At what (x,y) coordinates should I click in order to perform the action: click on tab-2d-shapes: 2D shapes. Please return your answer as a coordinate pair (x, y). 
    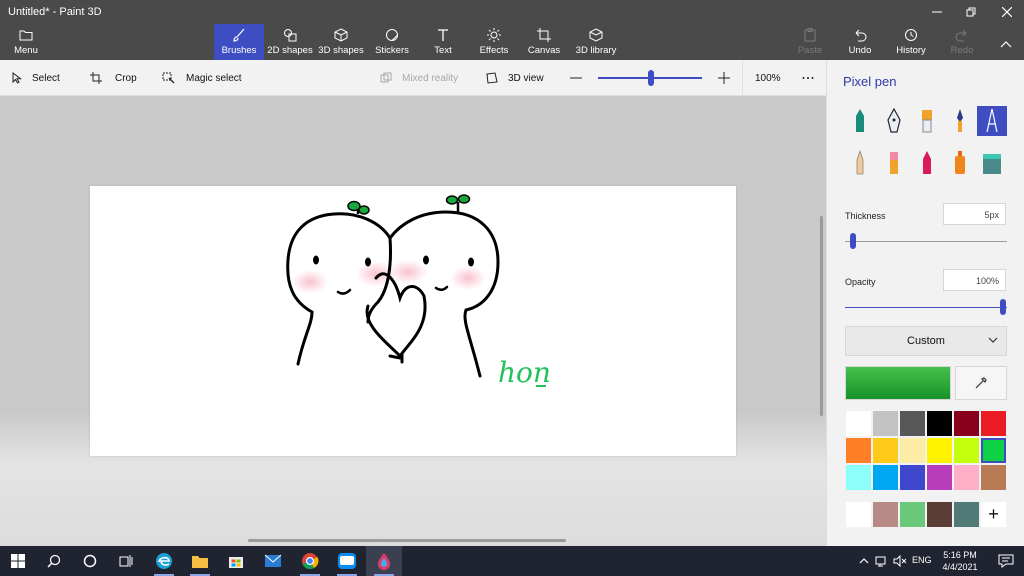
    Looking at the image, I should click on (290, 42).